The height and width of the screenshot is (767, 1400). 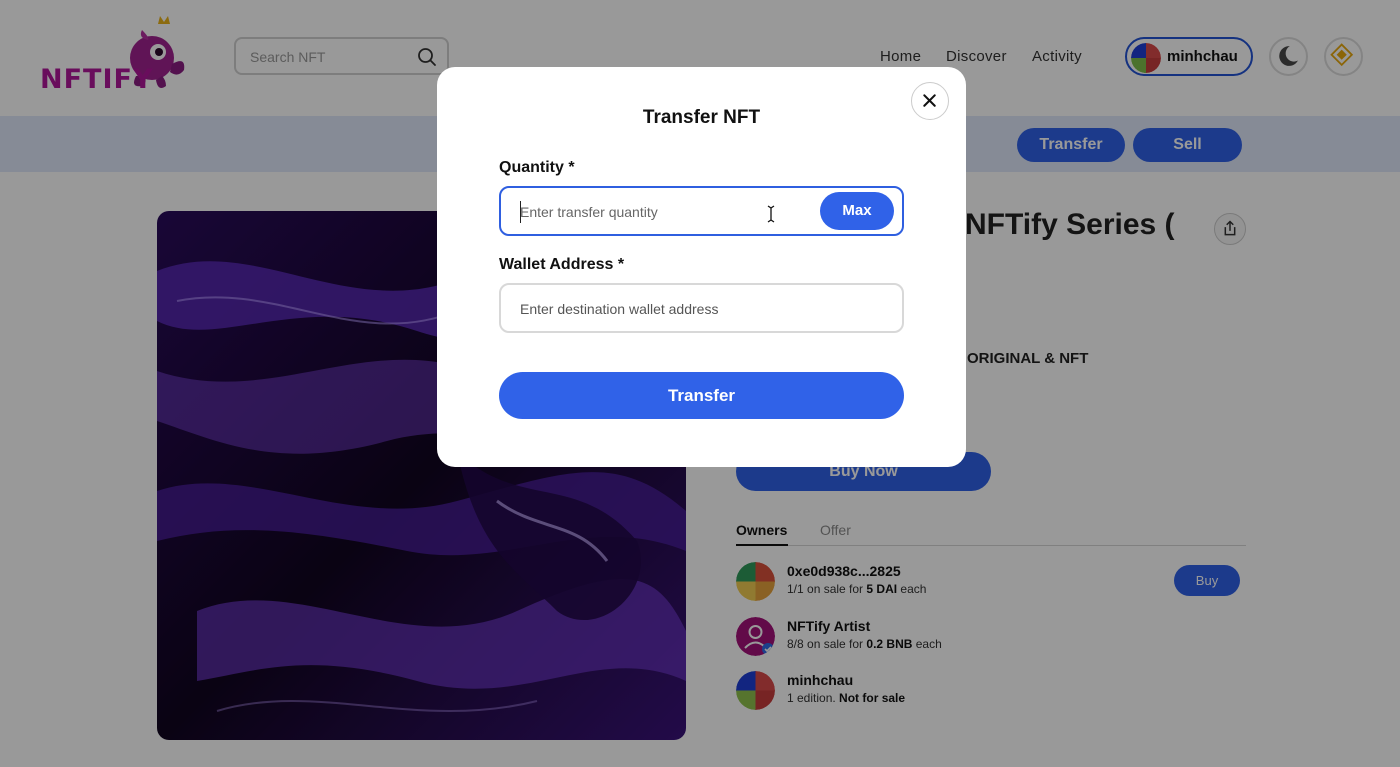 I want to click on quantity-field: Max, so click(x=701, y=211).